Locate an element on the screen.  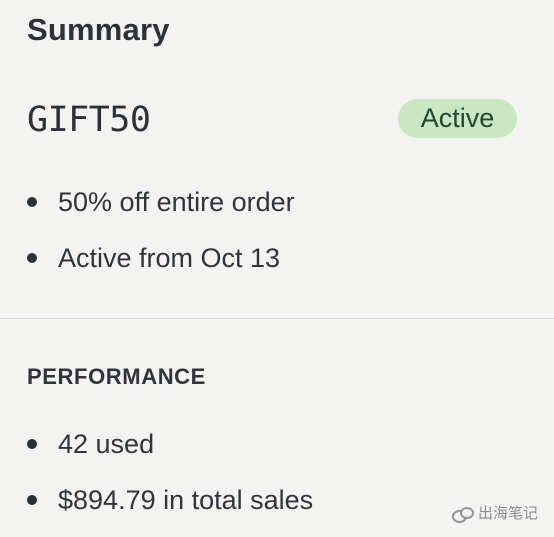
status-badge: Active is located at coordinates (457, 118).